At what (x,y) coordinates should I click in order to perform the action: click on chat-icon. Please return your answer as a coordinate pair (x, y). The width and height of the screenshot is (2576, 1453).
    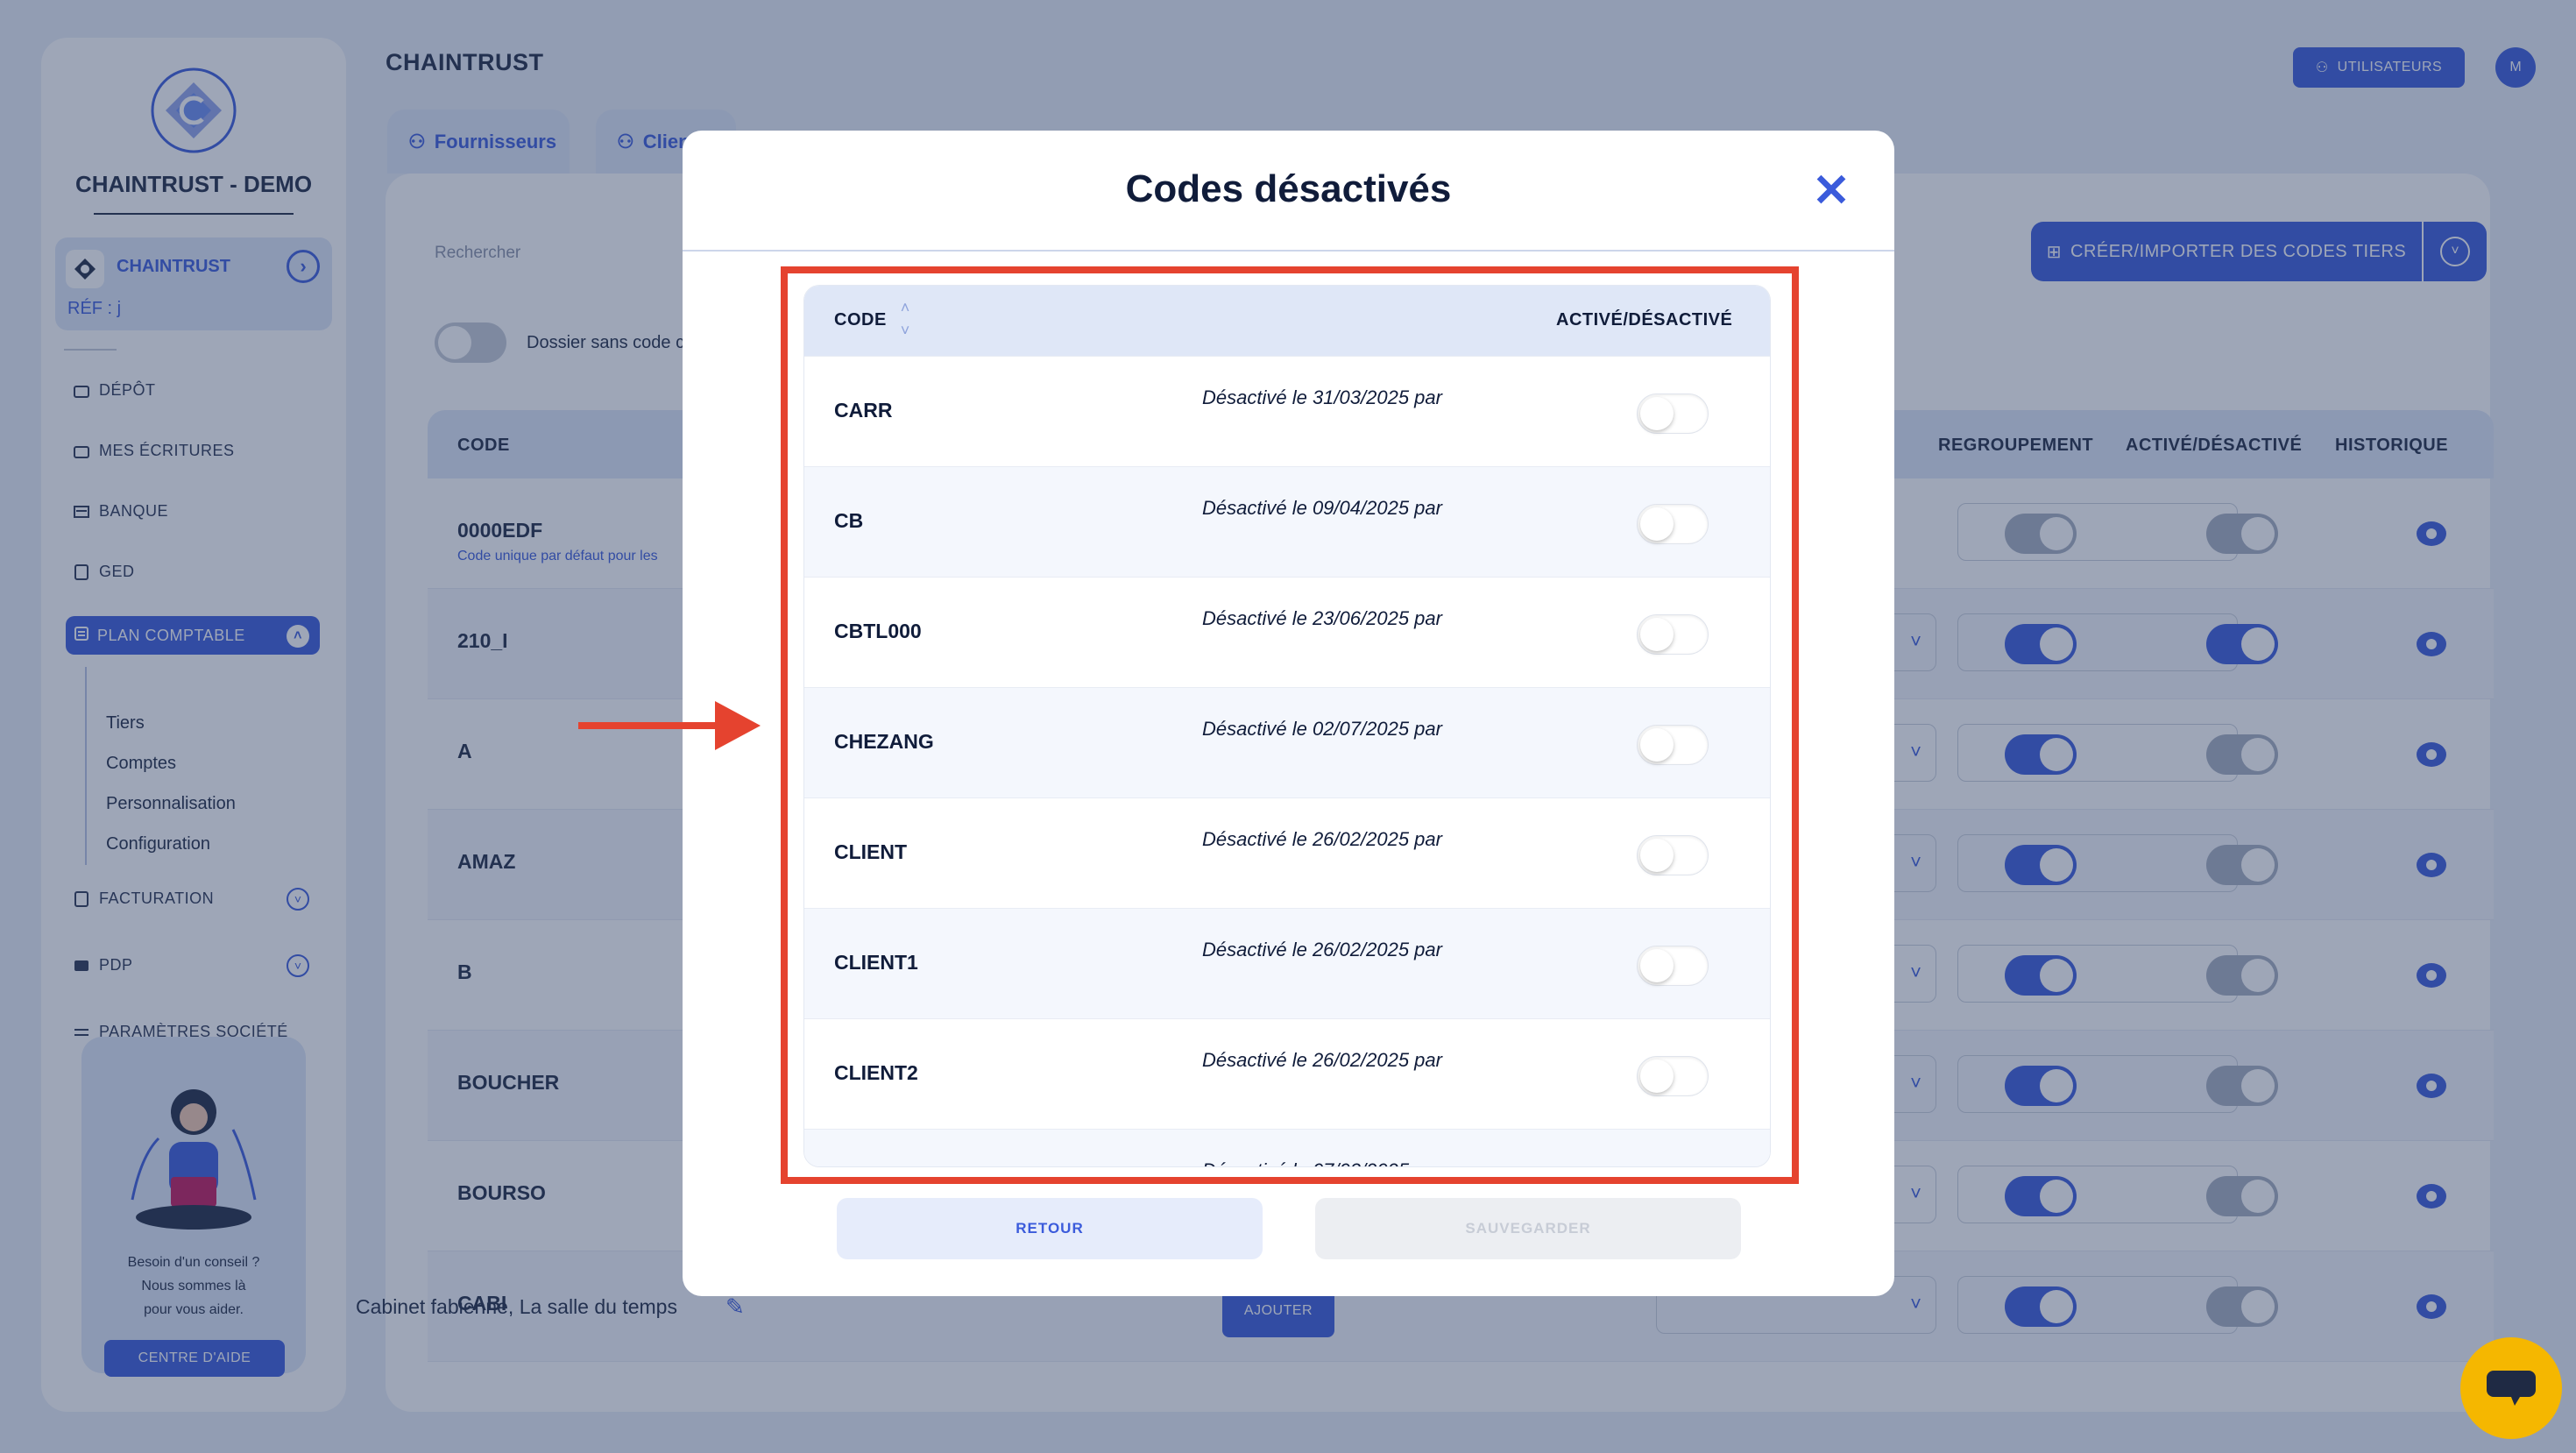
    Looking at the image, I should click on (2511, 1388).